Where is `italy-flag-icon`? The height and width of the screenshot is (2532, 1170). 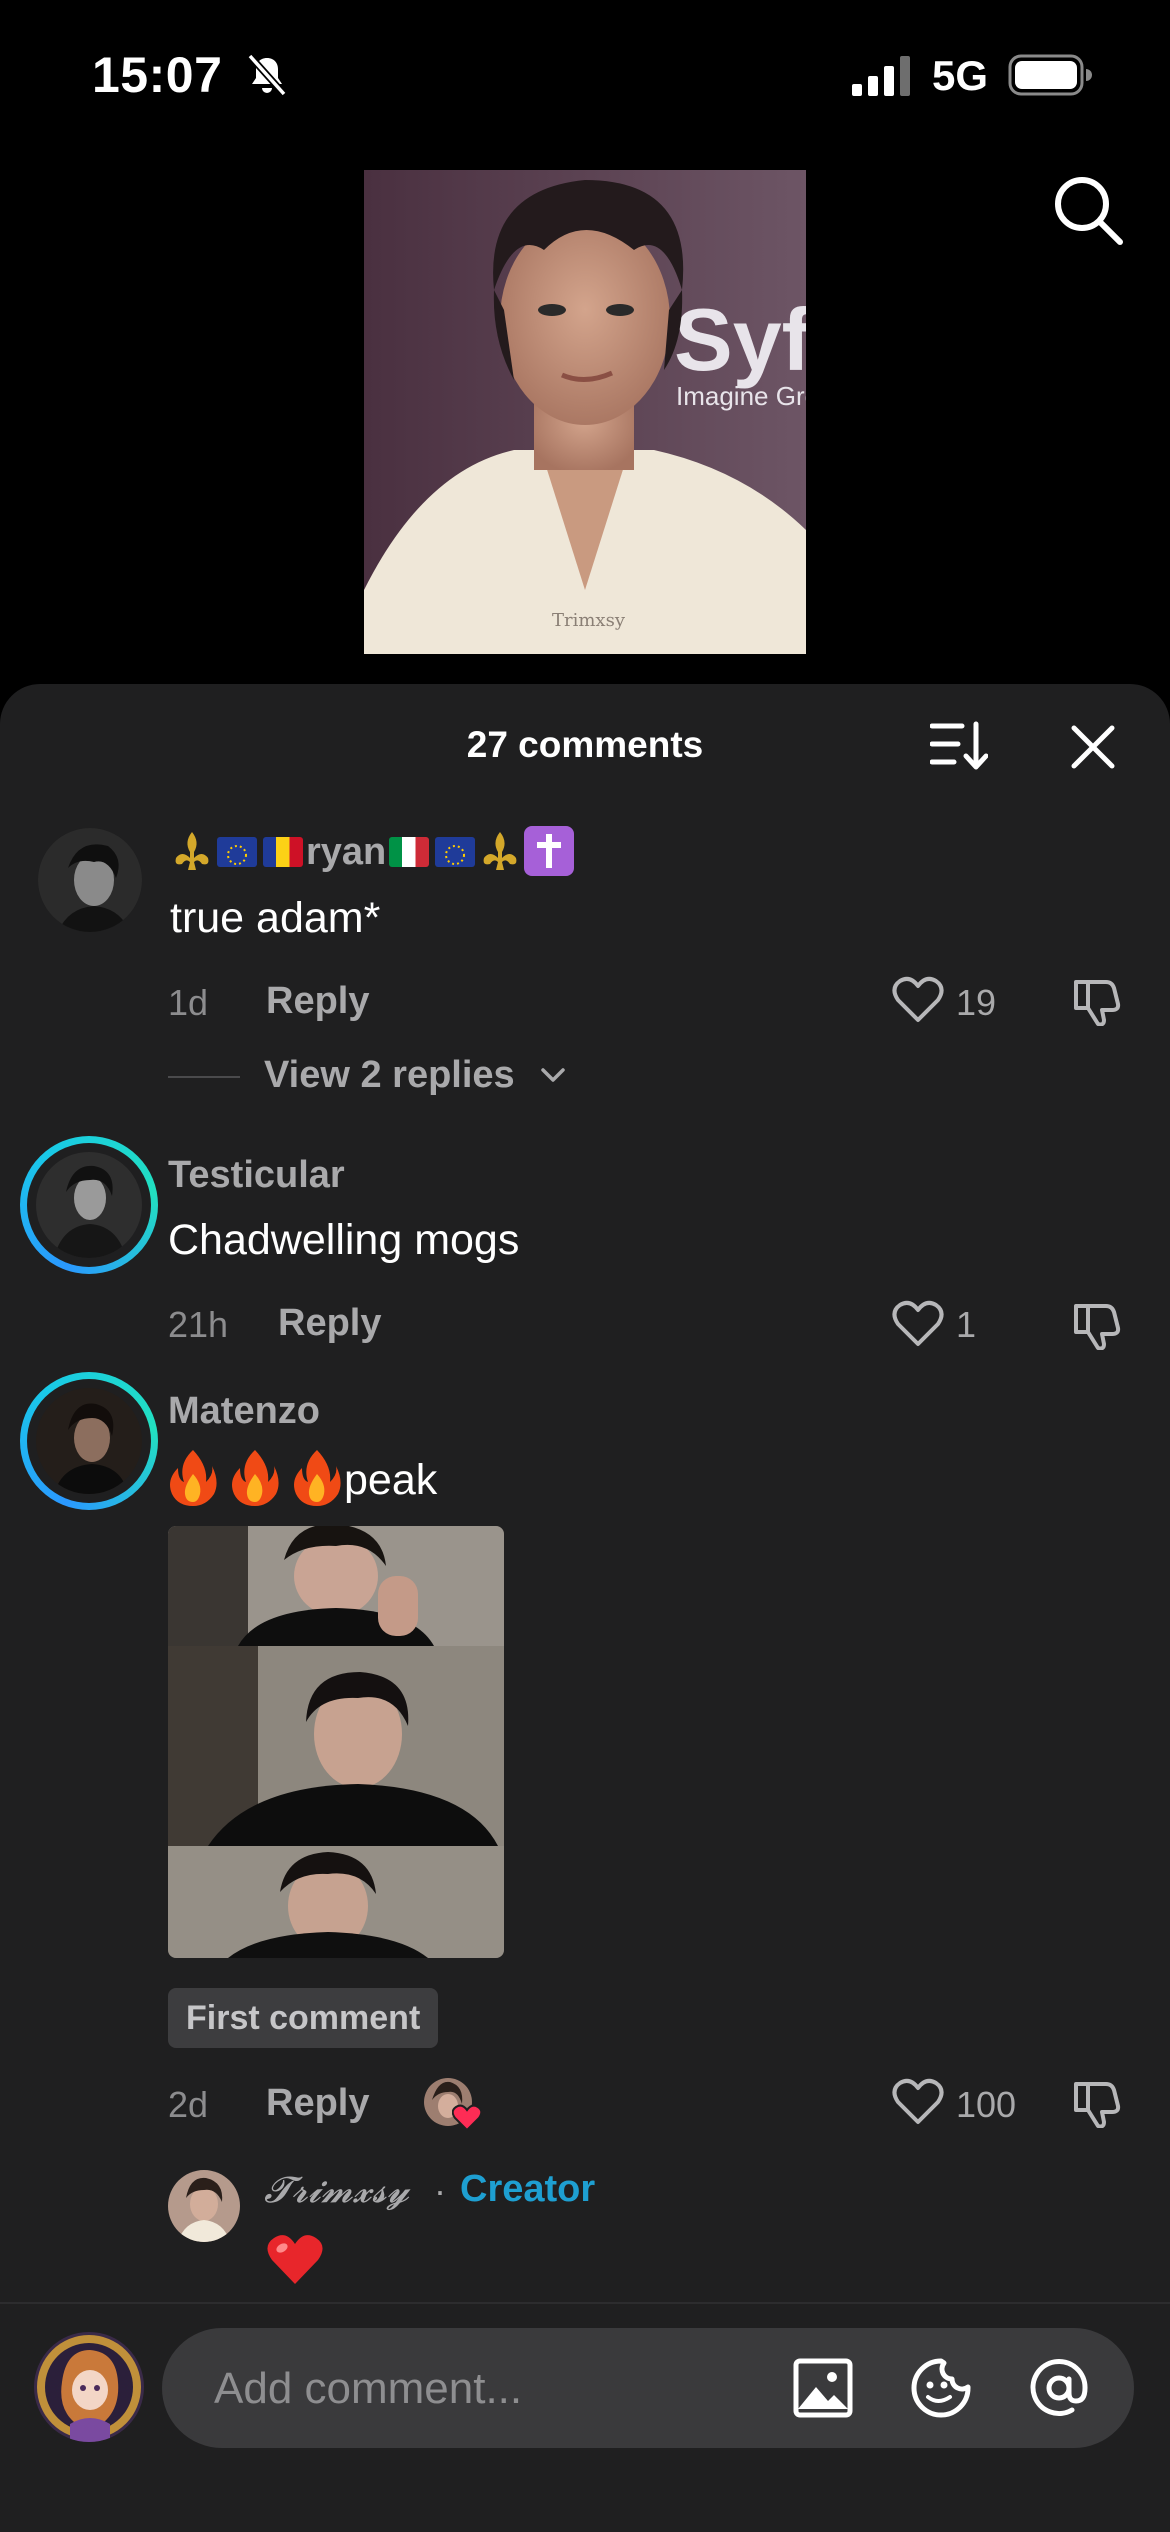
italy-flag-icon is located at coordinates (409, 852).